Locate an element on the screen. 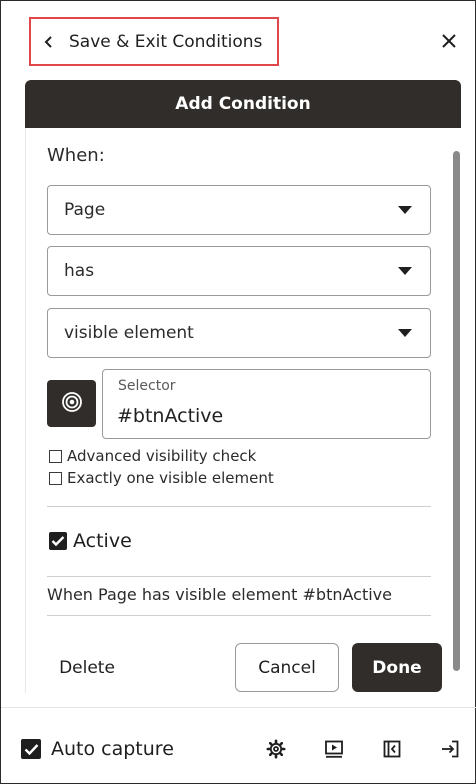  advanced-visibility-label: Advanced visibility check is located at coordinates (162, 456).